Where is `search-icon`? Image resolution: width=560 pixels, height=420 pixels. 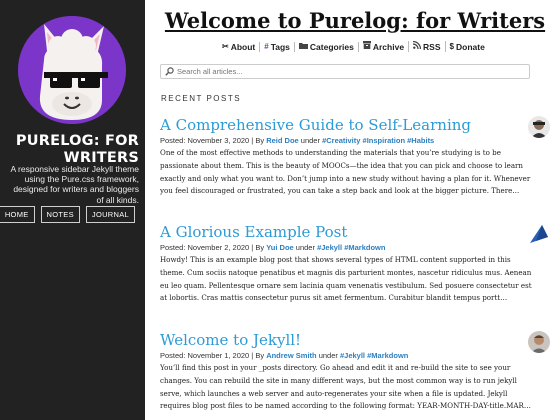 search-icon is located at coordinates (169, 72).